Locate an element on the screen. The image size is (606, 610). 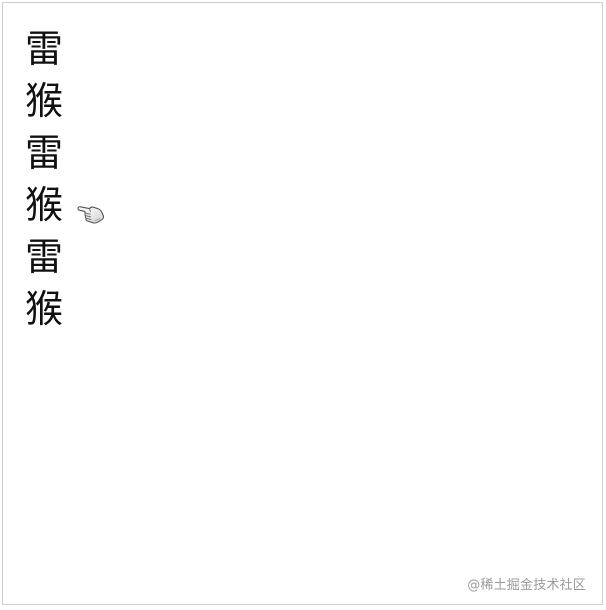
character-list: 雷 猴 雷 猴 雷 猴 is located at coordinates (44, 179).